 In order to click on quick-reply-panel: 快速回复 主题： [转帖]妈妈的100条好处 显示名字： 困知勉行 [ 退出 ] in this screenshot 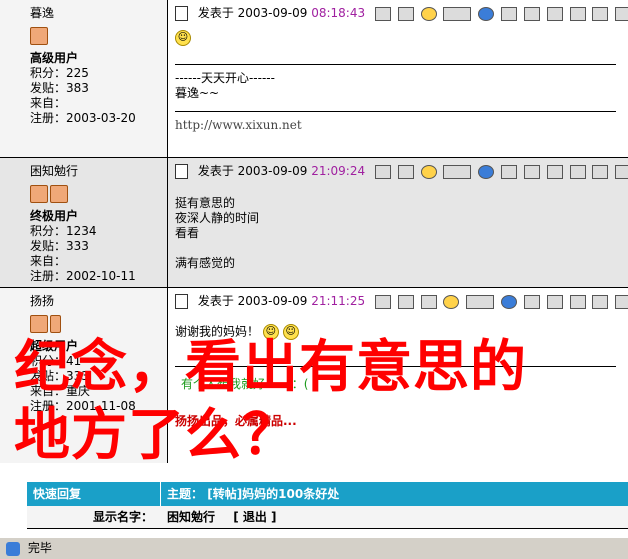, I will do `click(327, 505)`.